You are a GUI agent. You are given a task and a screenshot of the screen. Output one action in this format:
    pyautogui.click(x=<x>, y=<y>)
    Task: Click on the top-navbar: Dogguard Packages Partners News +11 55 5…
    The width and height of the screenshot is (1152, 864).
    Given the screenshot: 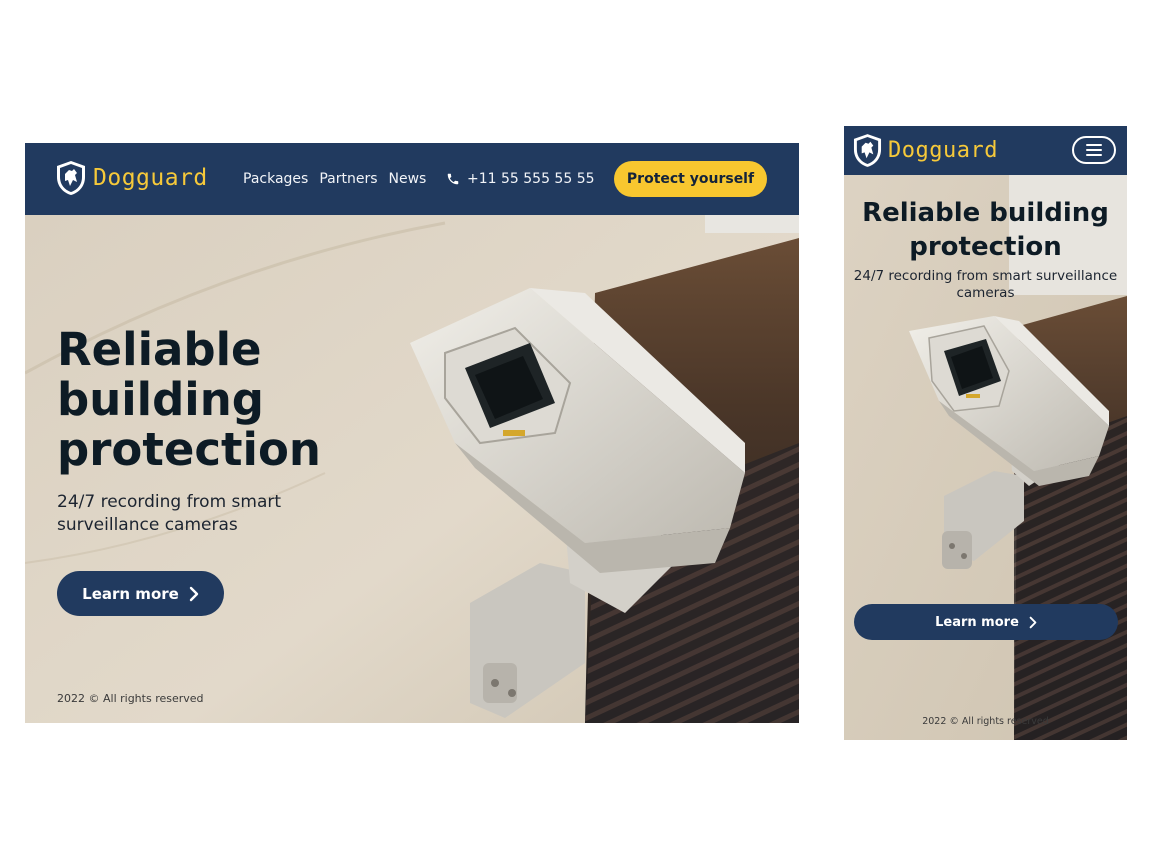 What is the action you would take?
    pyautogui.click(x=412, y=179)
    